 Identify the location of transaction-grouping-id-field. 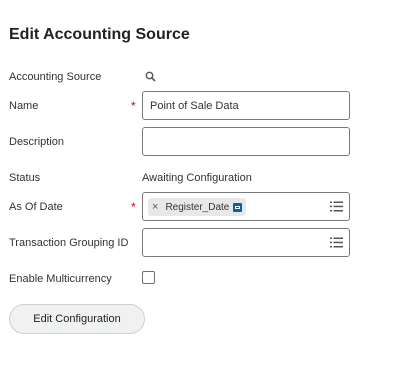
(246, 242).